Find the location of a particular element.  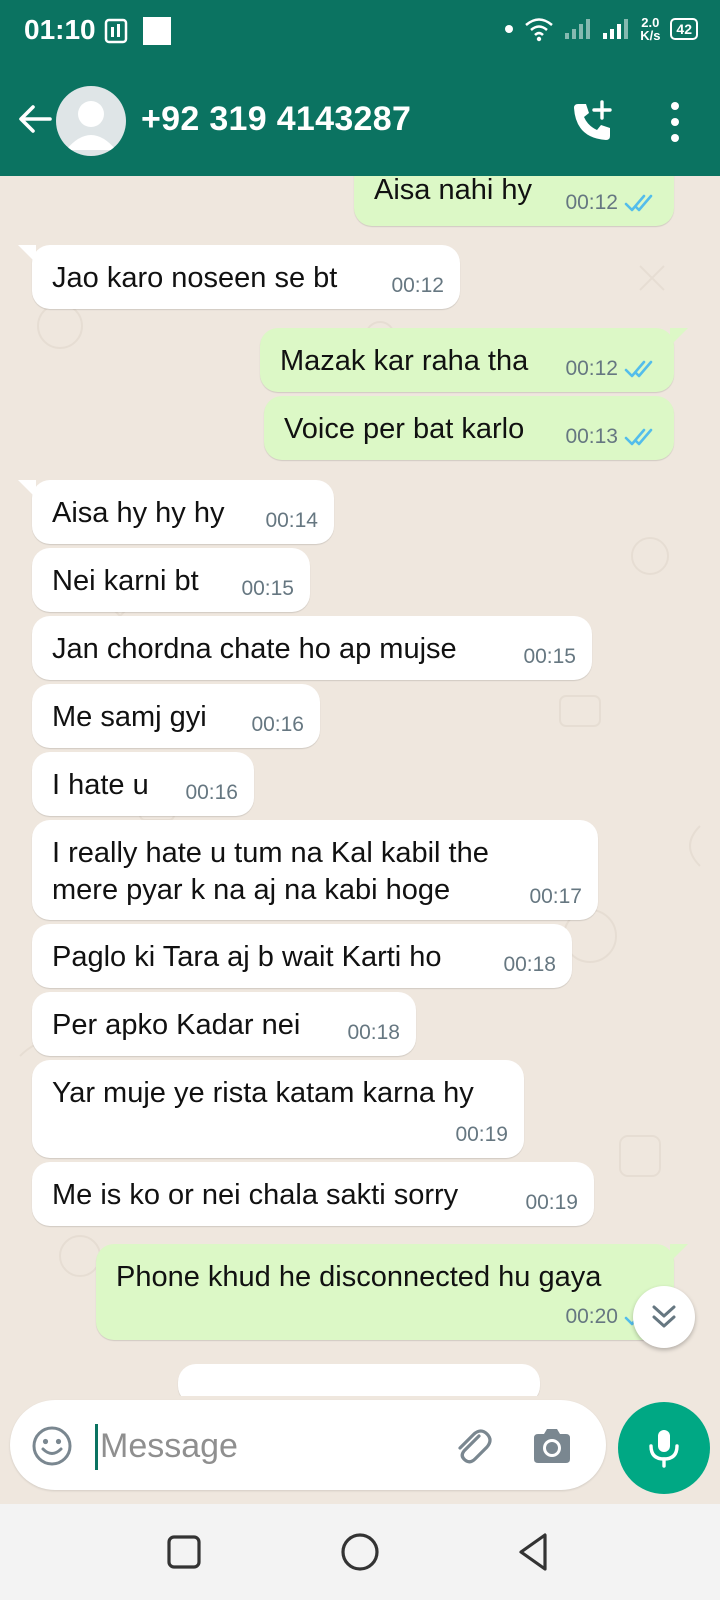

message-bubble-outgoing: Phone khud he disconnected hu gaya 00:20 is located at coordinates (392, 1292).